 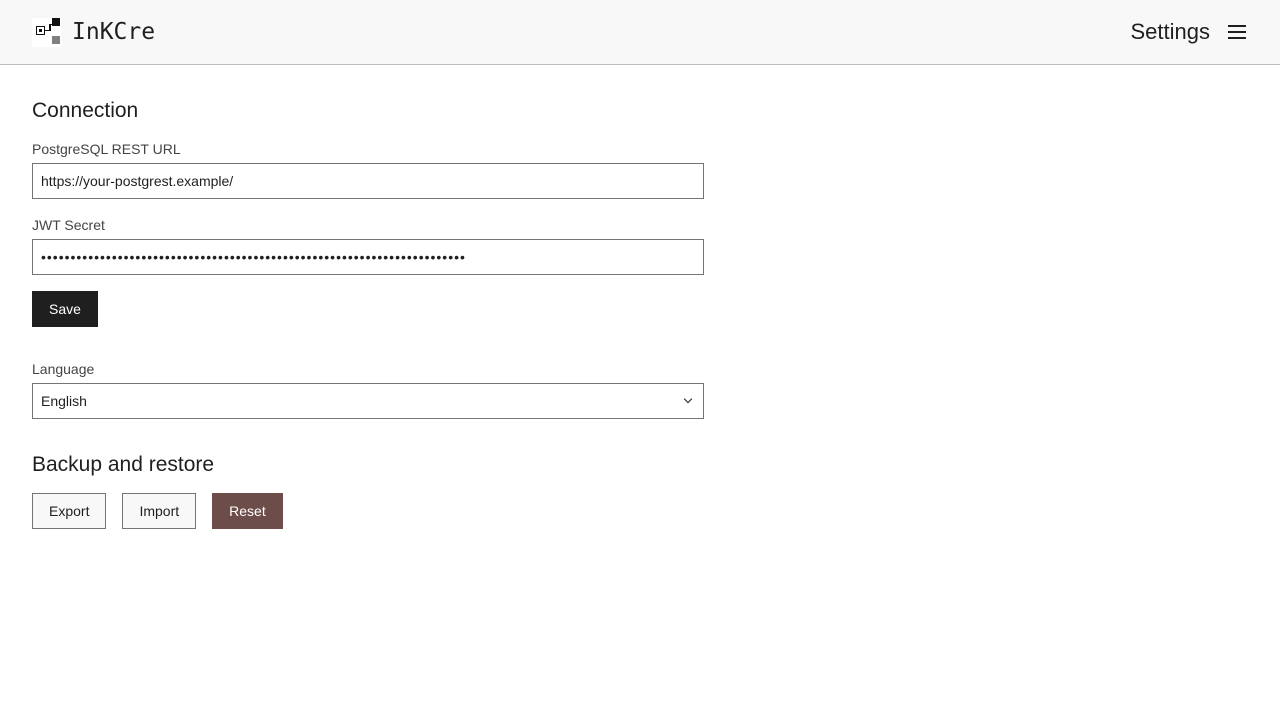 I want to click on backup-actions: Export Import Reset, so click(x=368, y=511).